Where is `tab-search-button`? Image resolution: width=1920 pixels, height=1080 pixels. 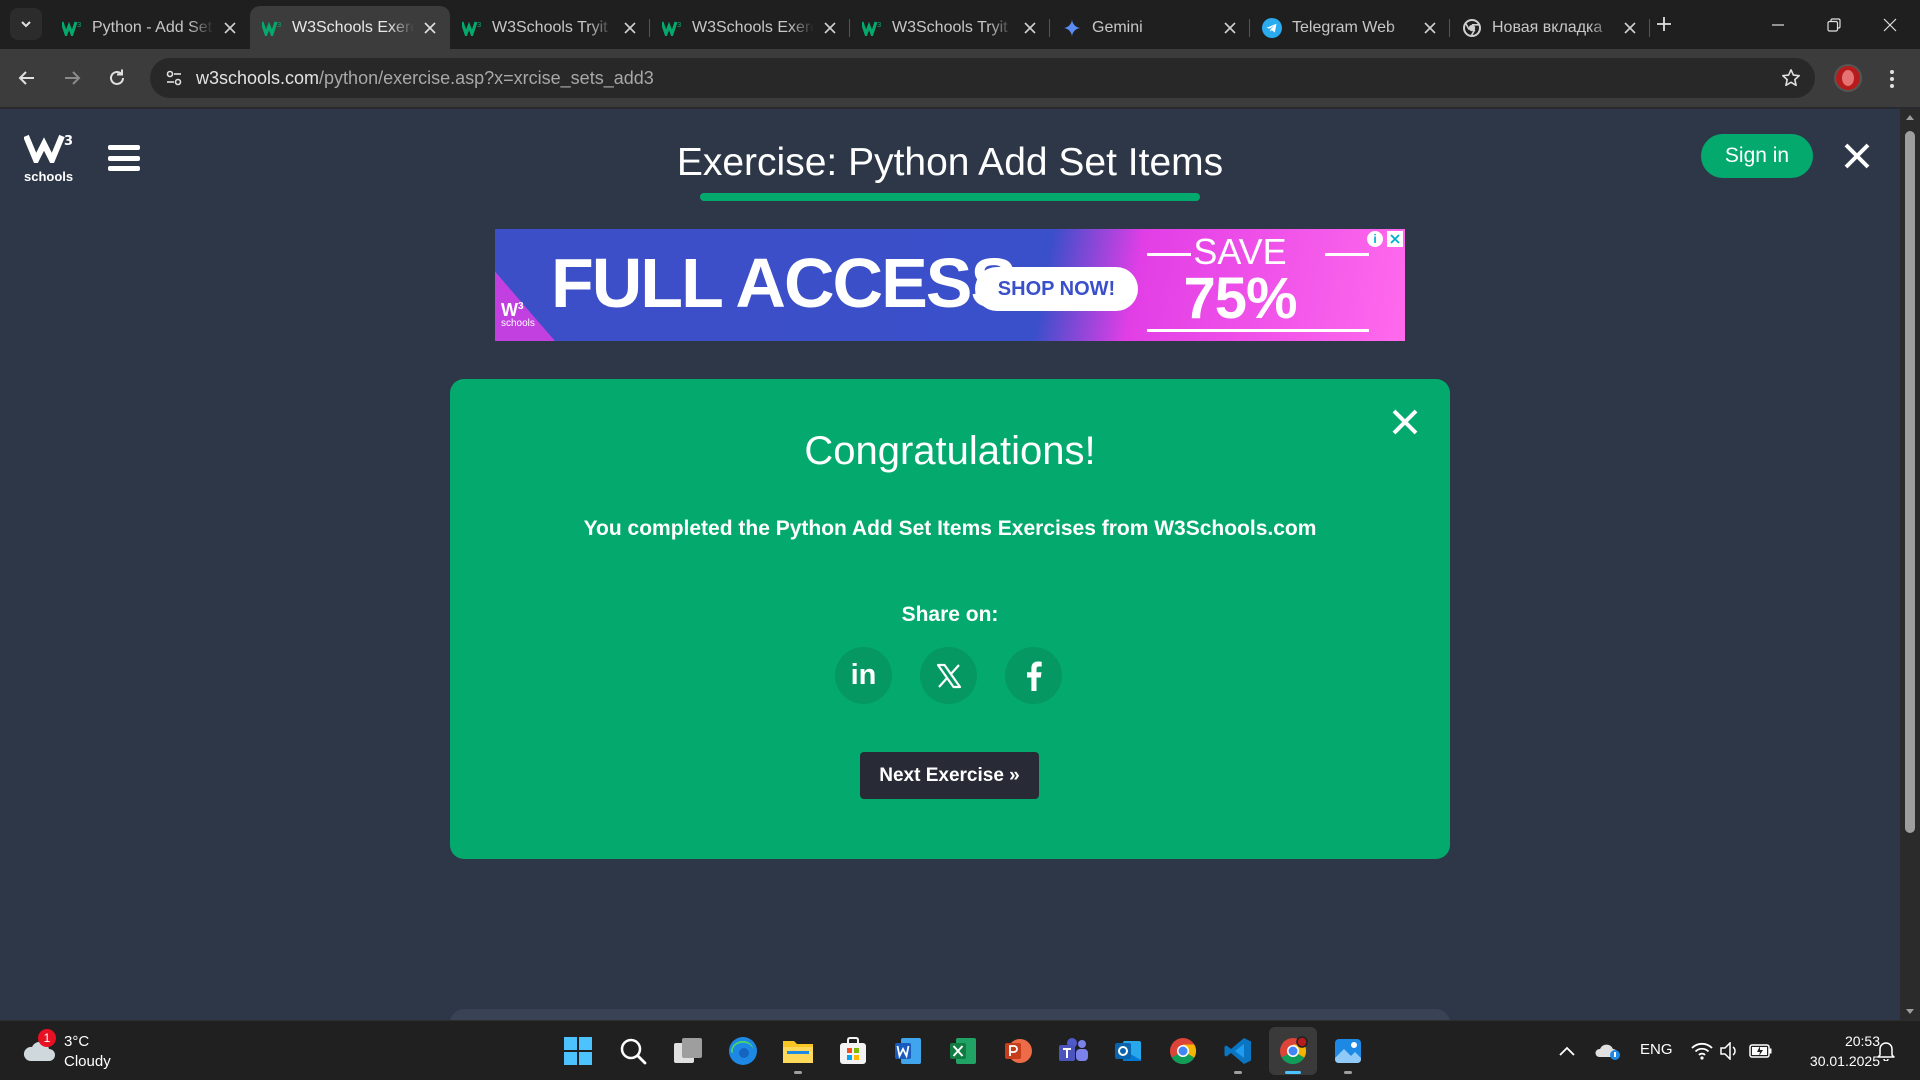 tab-search-button is located at coordinates (26, 24).